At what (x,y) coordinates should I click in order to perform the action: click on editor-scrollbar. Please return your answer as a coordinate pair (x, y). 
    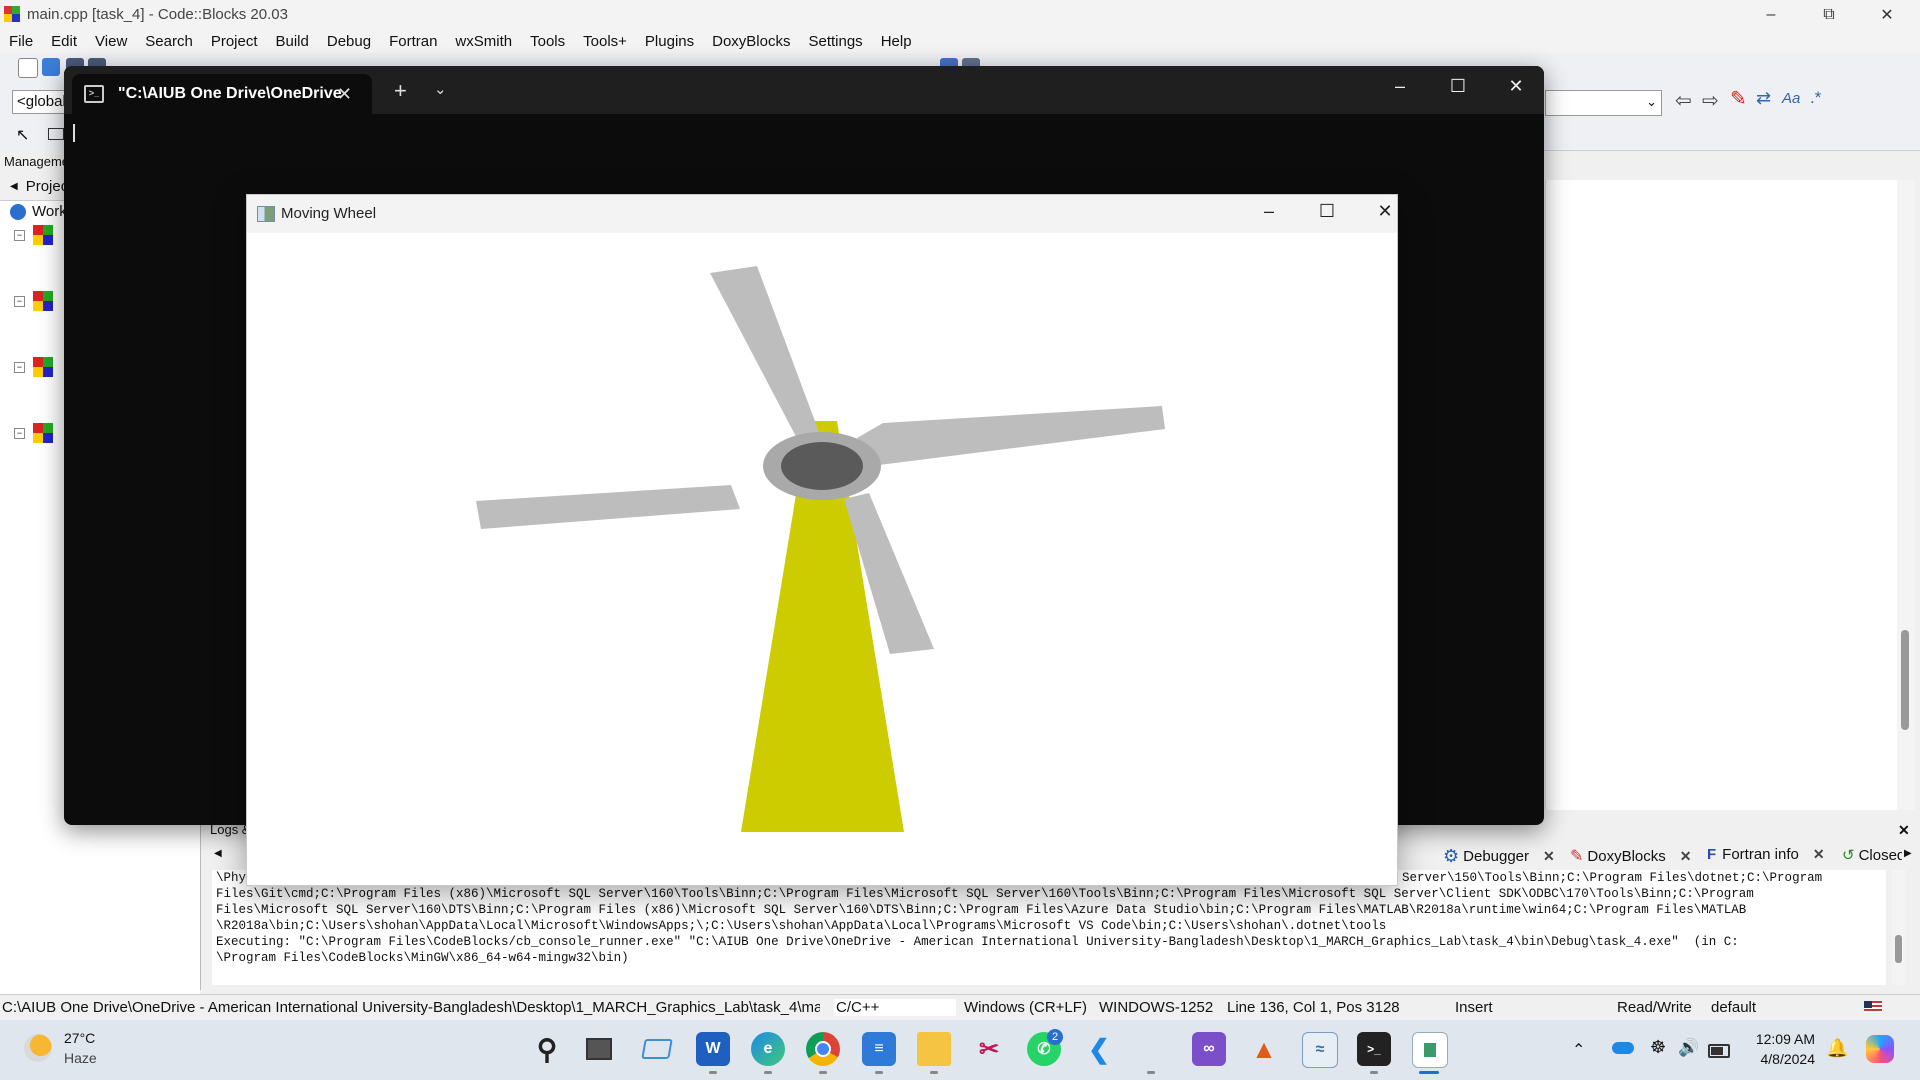
    Looking at the image, I should click on (1906, 495).